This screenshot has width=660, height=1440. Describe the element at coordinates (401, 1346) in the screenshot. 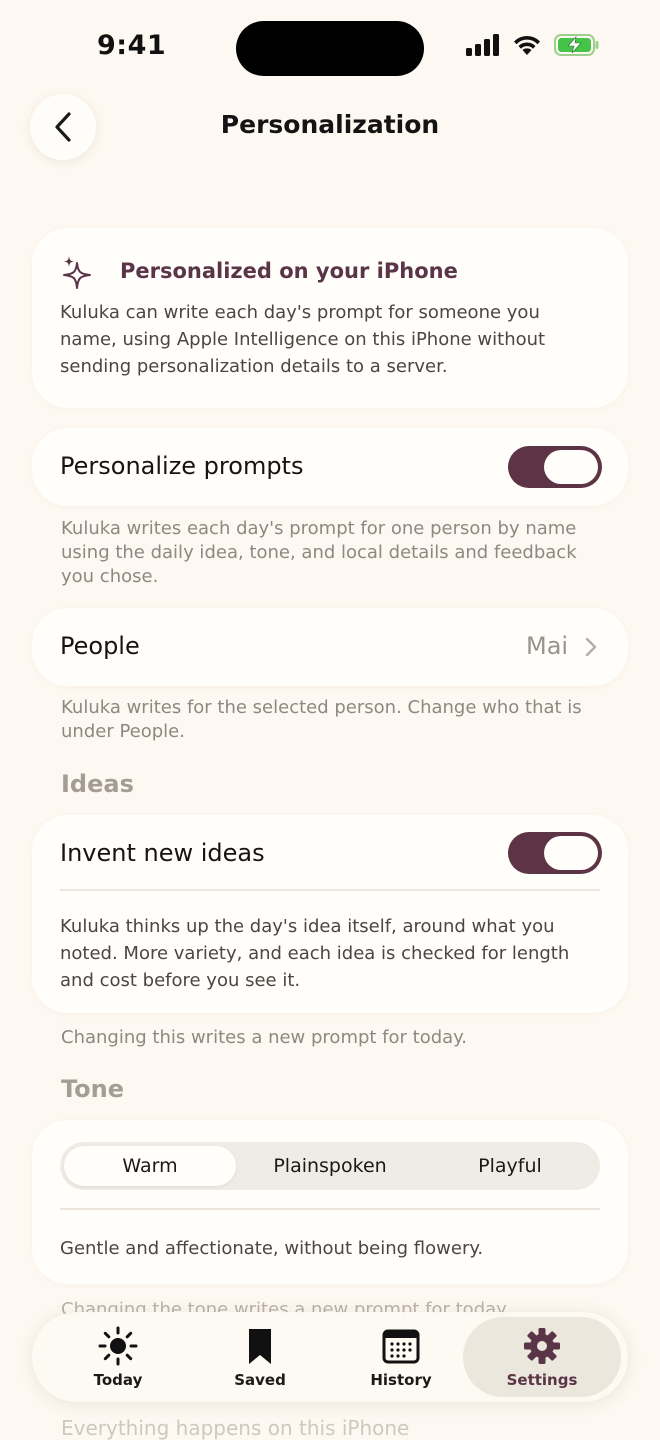

I see `calendar-icon` at that location.